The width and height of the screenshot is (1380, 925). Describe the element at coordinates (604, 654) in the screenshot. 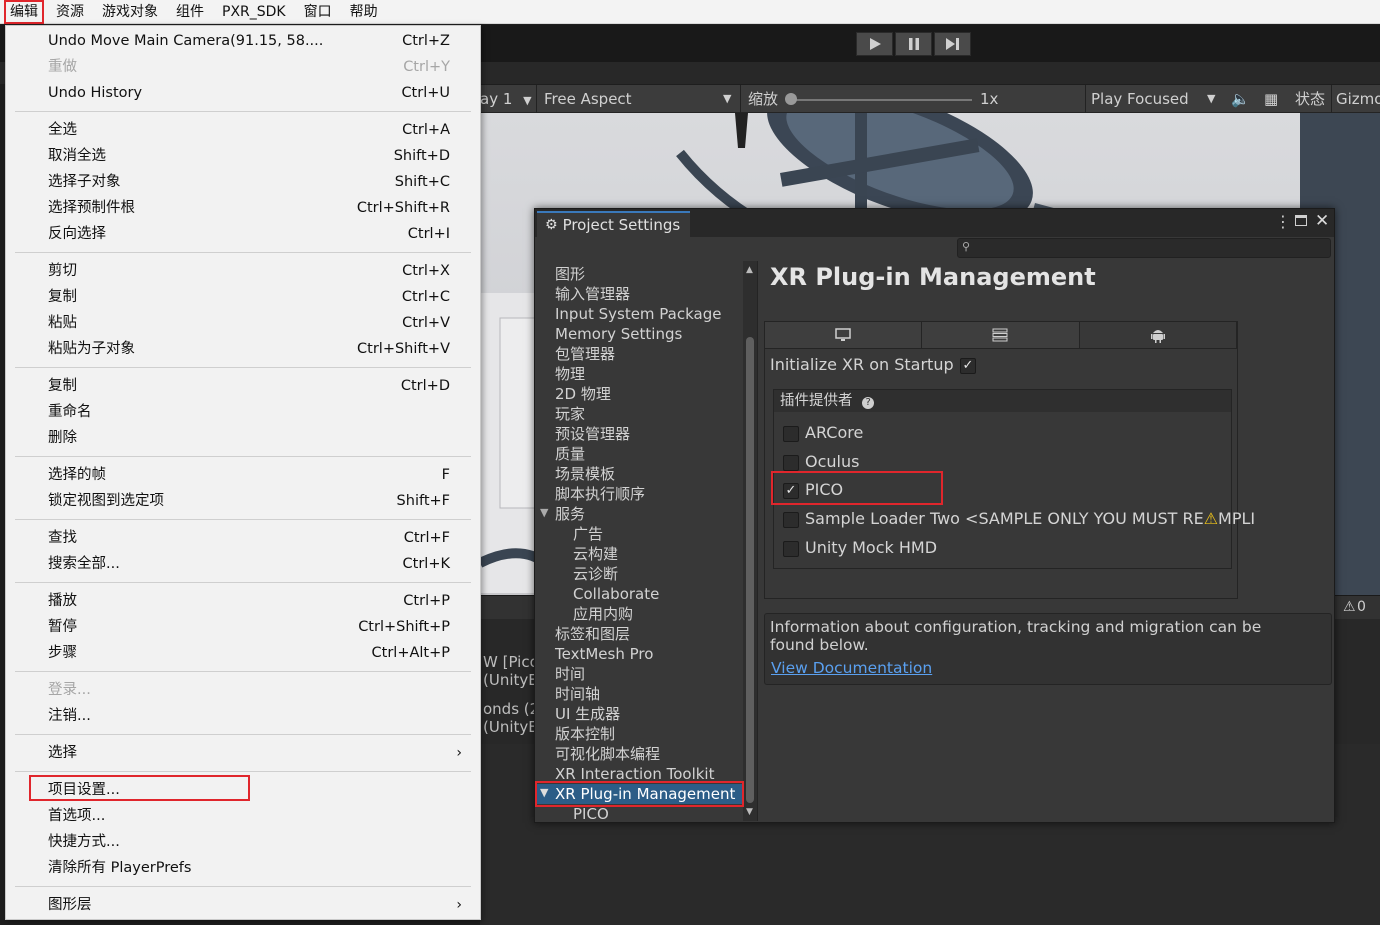

I see `nav-item: TextMesh Pro` at that location.